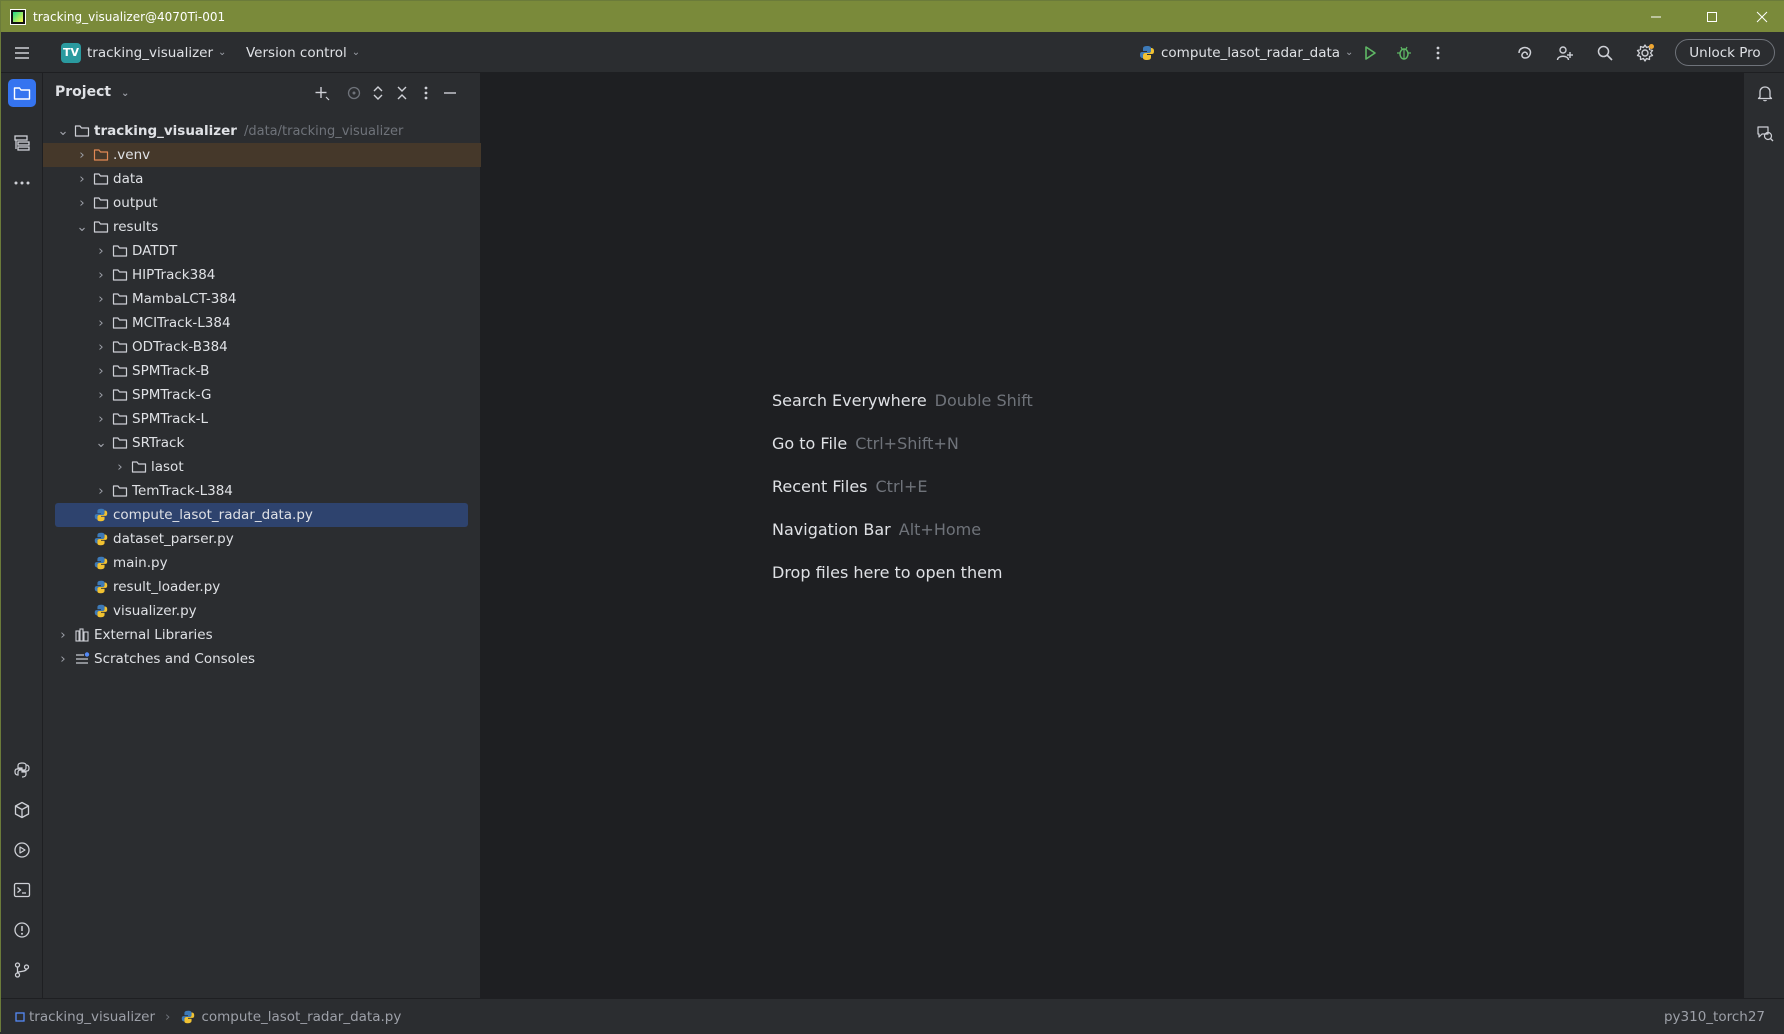 This screenshot has height=1034, width=1784. Describe the element at coordinates (1725, 52) in the screenshot. I see `unlock-pro-button: Unlock Pro` at that location.